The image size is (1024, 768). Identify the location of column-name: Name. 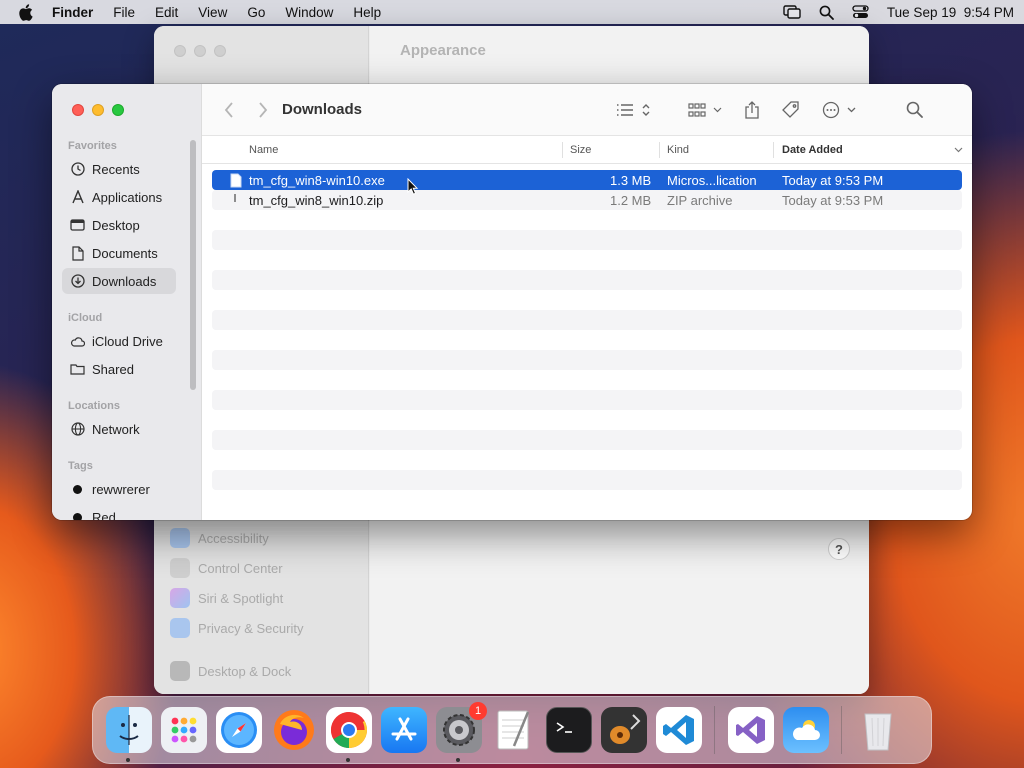
(263, 150).